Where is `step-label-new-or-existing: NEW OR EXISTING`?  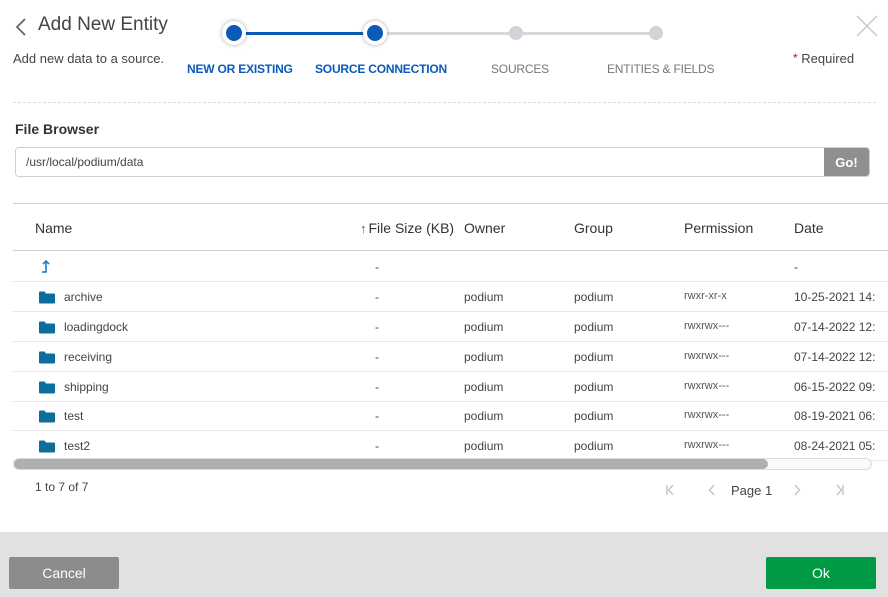 step-label-new-or-existing: NEW OR EXISTING is located at coordinates (240, 69).